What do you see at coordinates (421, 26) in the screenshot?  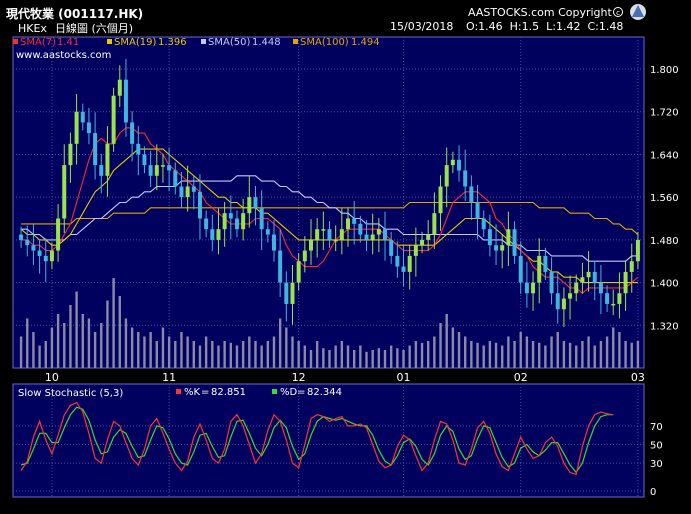 I see `quote-date: 15/03/2018` at bounding box center [421, 26].